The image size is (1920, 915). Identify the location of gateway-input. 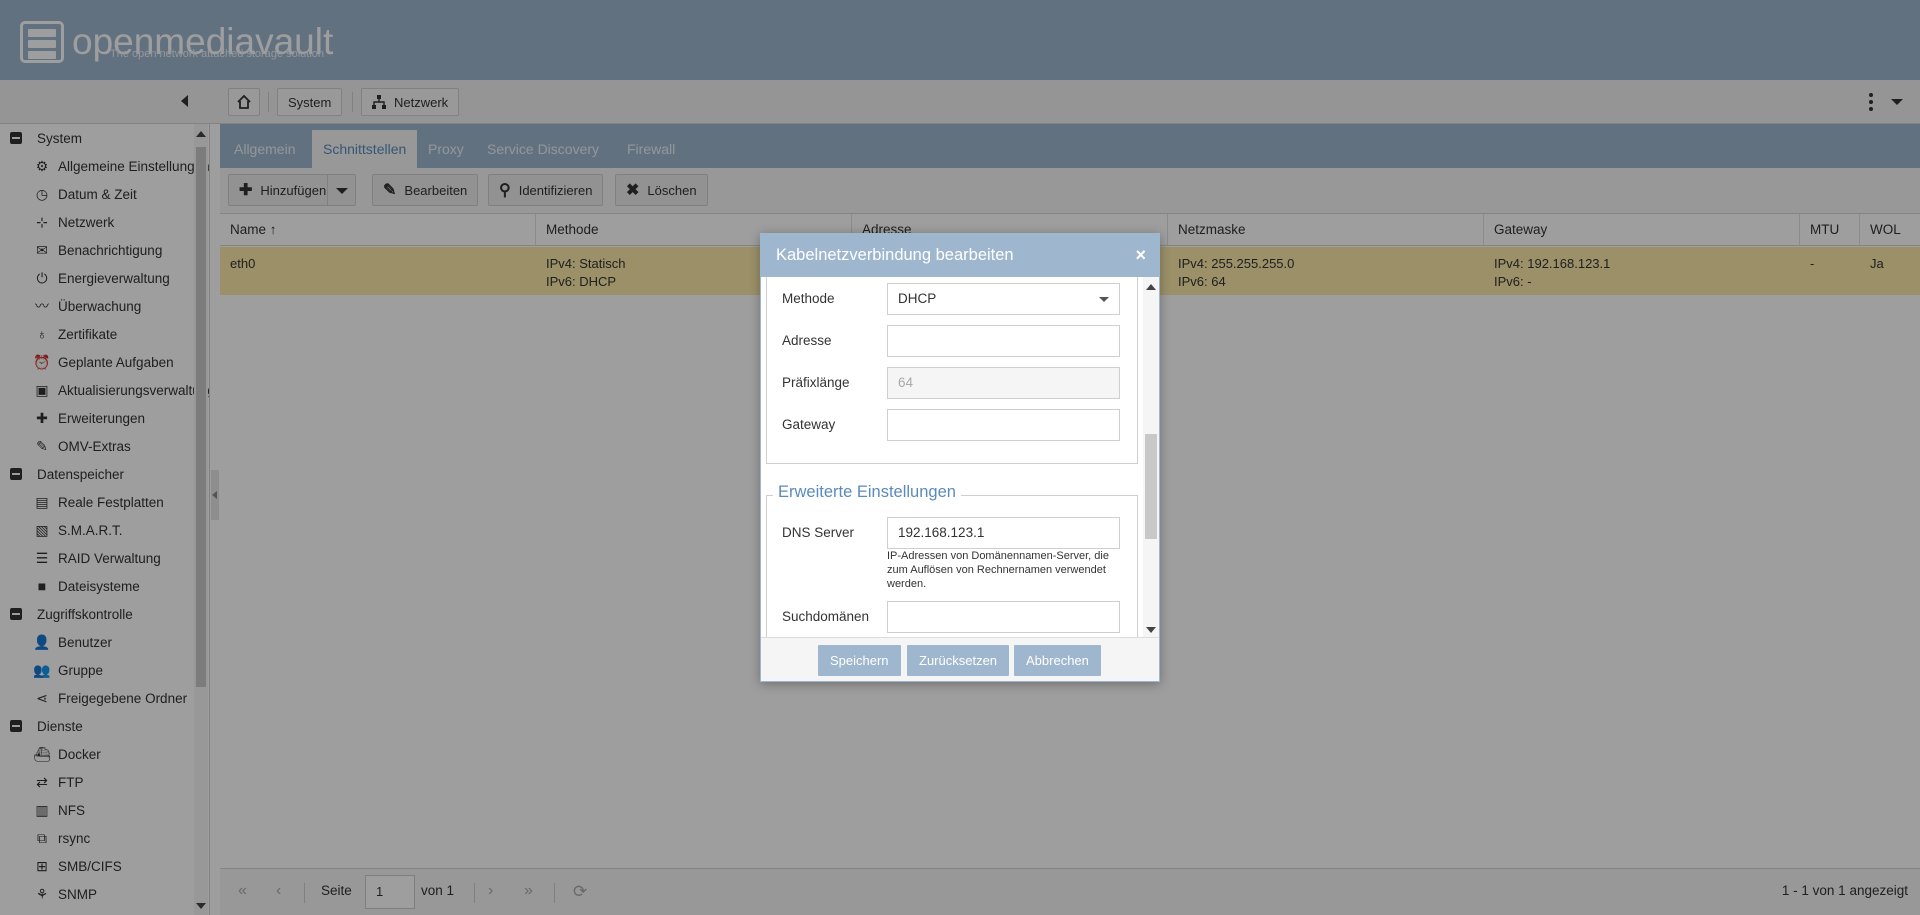
(1003, 425).